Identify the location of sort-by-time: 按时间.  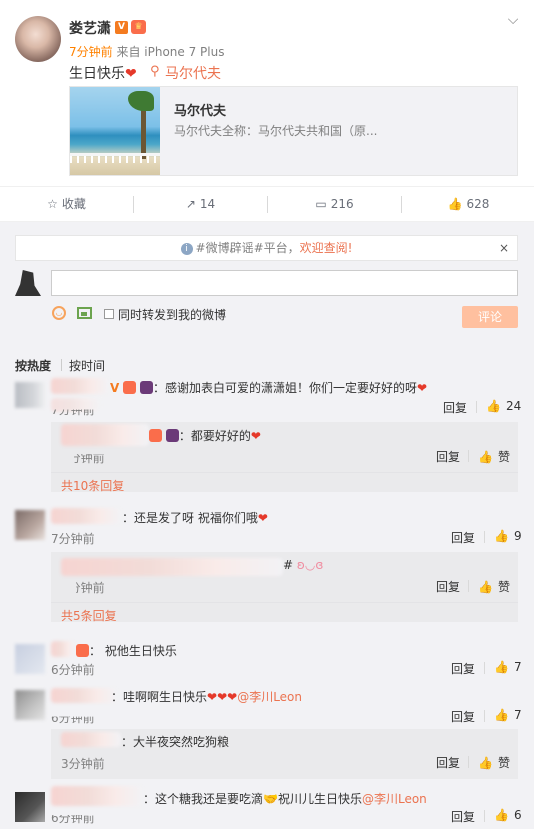
(87, 365).